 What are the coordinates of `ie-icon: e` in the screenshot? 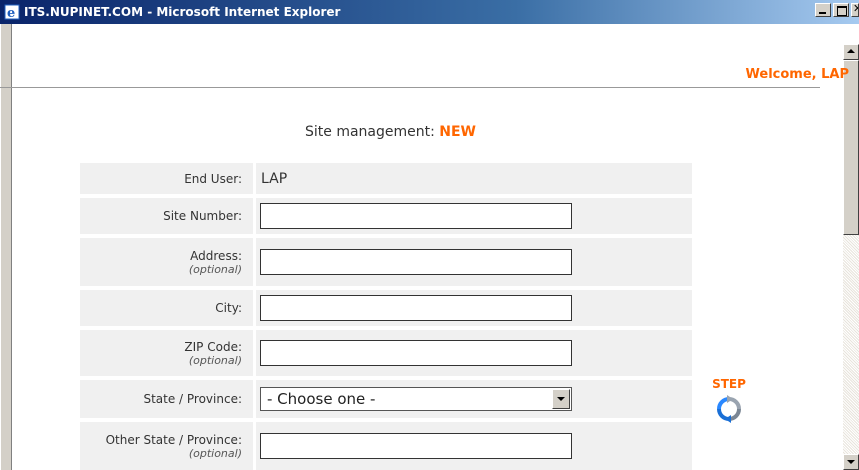 It's located at (12, 12).